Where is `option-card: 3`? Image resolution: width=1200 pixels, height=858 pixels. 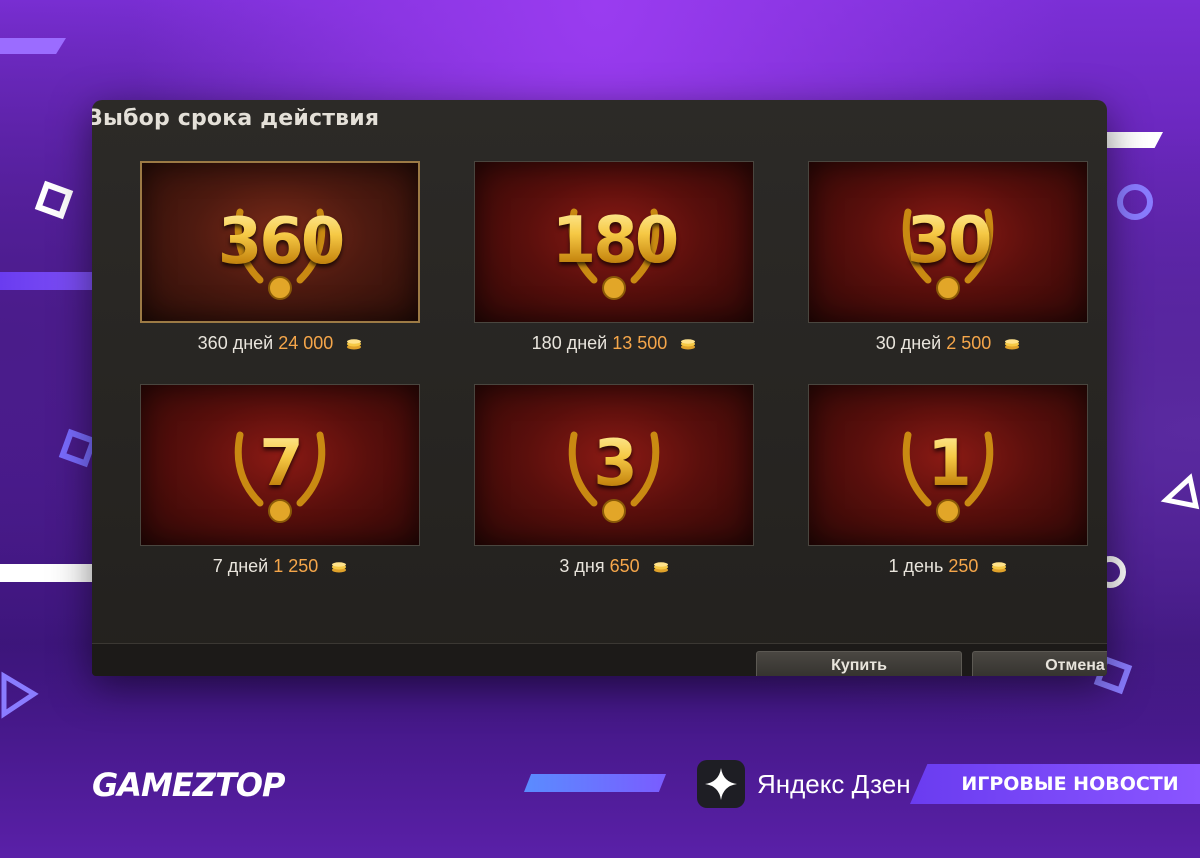 option-card: 3 is located at coordinates (614, 465).